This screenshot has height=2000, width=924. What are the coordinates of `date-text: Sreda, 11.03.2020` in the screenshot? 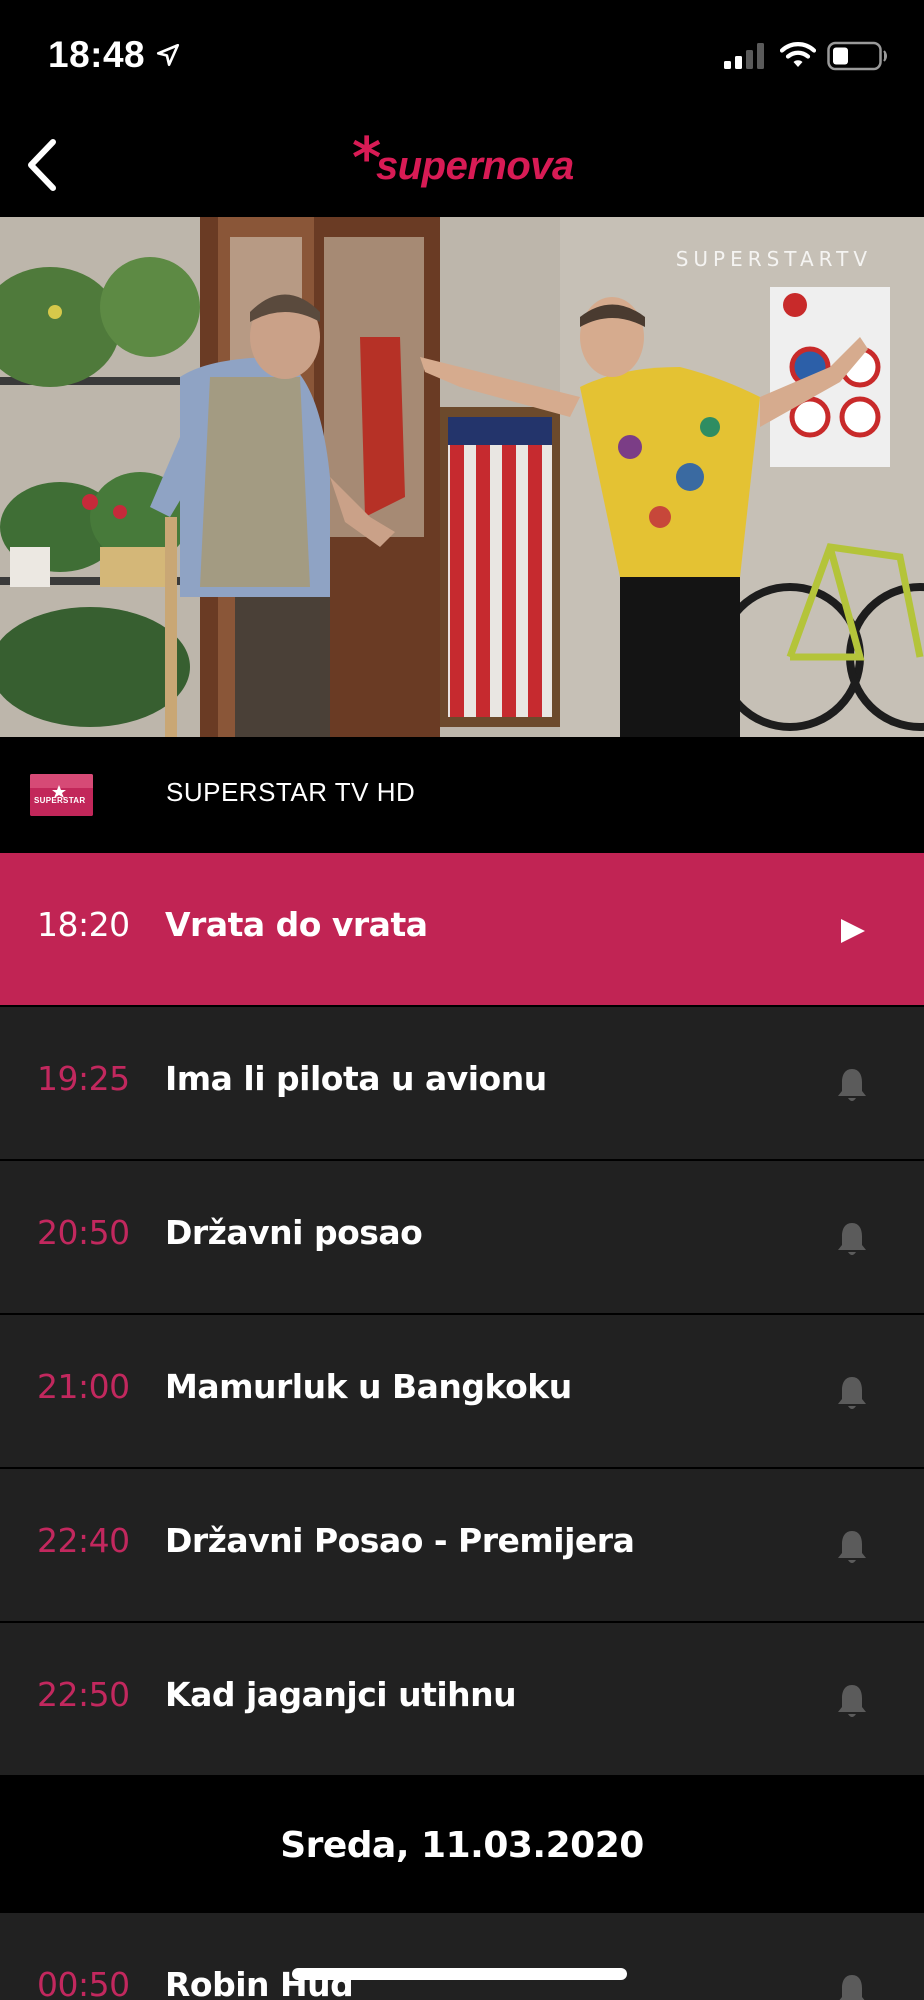 It's located at (462, 1845).